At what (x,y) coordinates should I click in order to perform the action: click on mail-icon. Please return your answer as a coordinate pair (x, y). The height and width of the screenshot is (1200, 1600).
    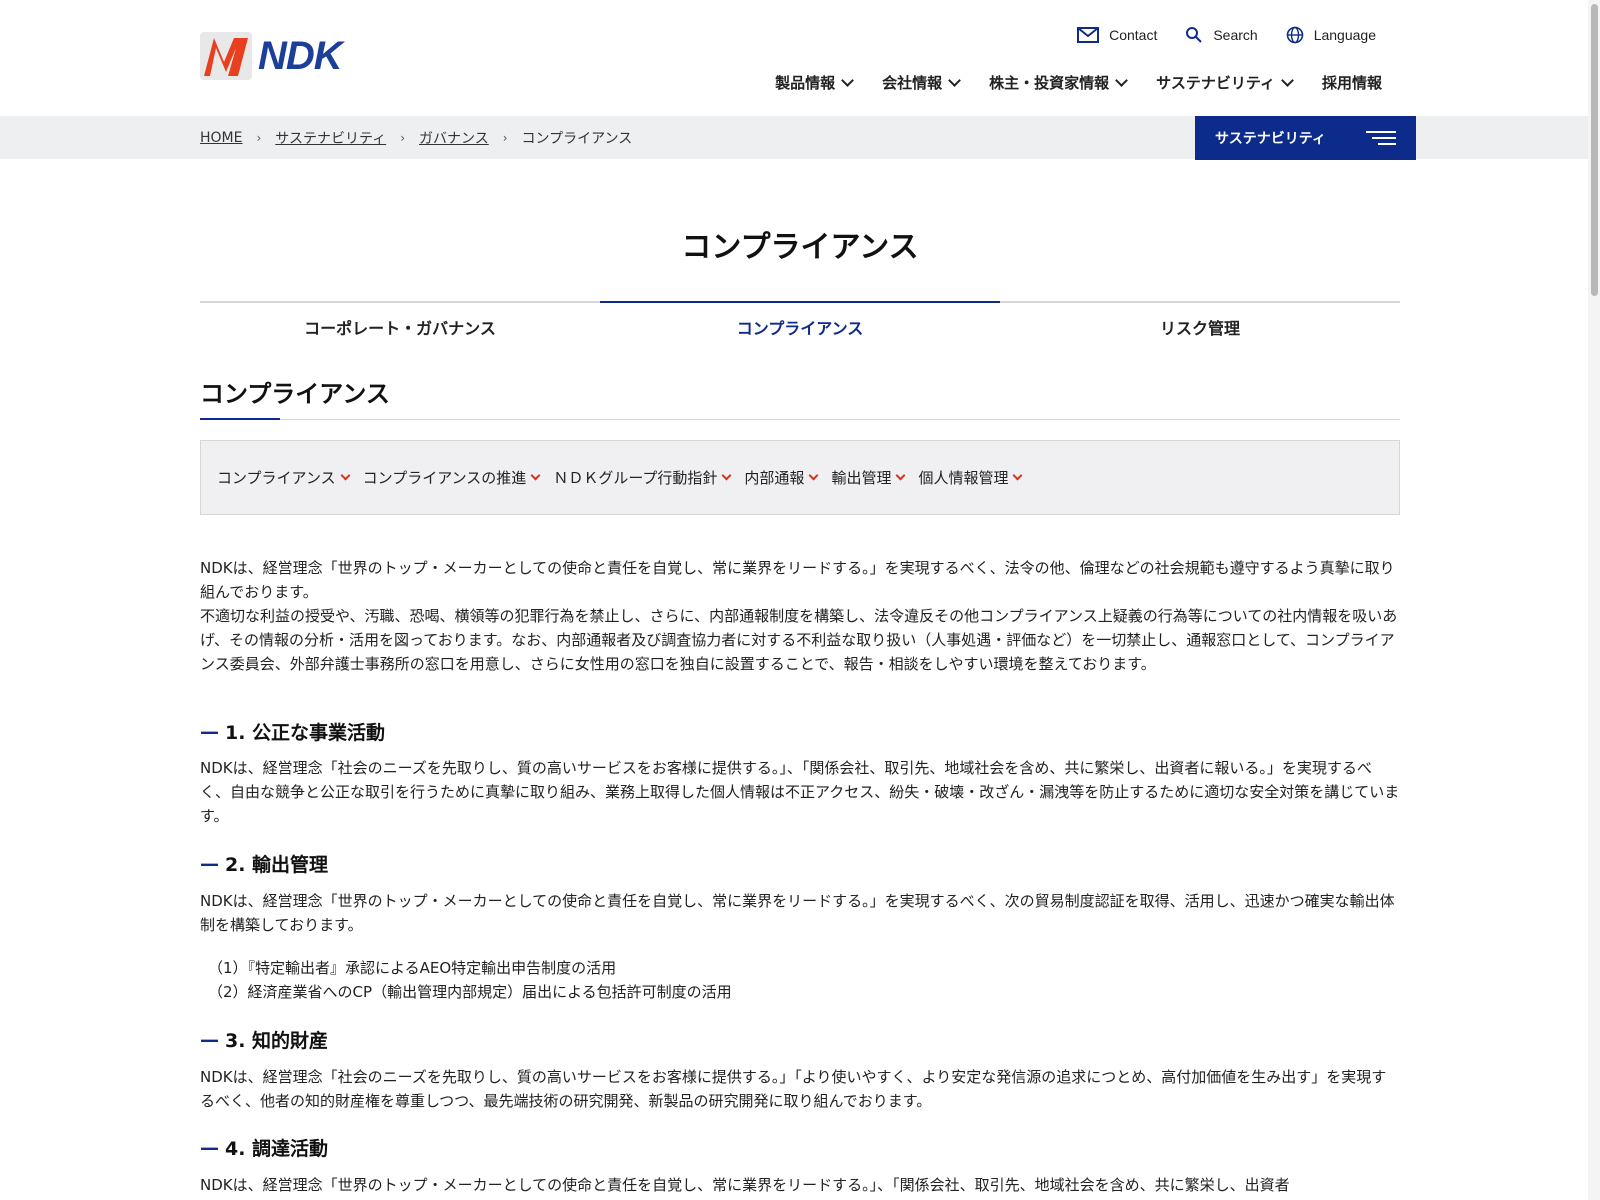
    Looking at the image, I should click on (1088, 35).